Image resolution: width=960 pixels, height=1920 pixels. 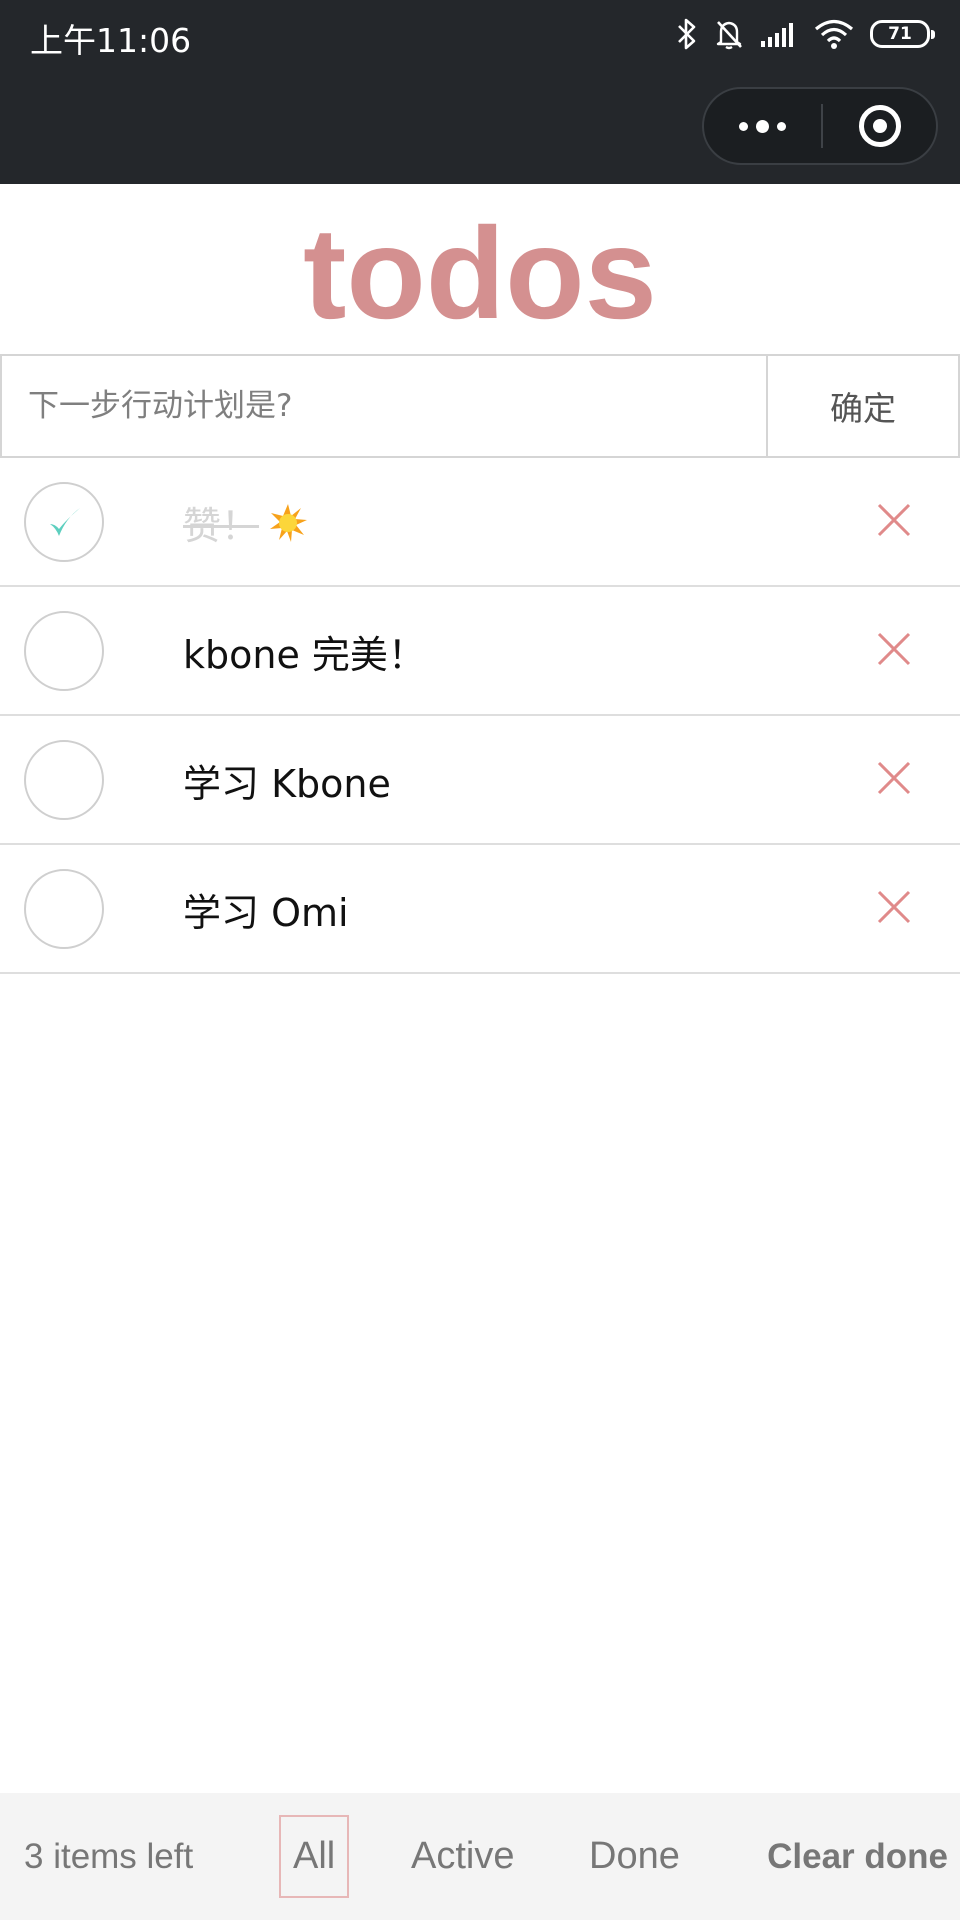 I want to click on todo-label: 学习 Kbone, so click(x=287, y=780).